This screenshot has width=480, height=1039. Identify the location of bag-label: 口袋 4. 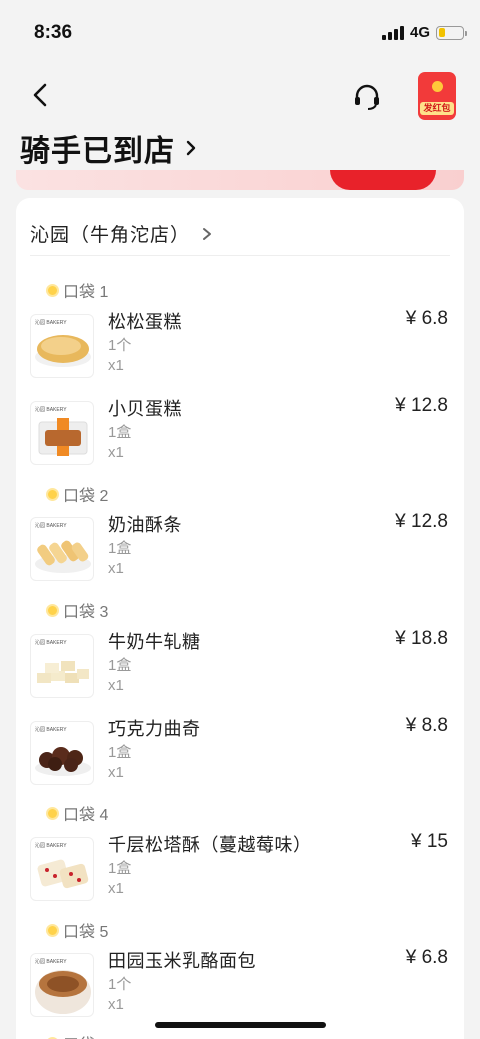
(77, 813).